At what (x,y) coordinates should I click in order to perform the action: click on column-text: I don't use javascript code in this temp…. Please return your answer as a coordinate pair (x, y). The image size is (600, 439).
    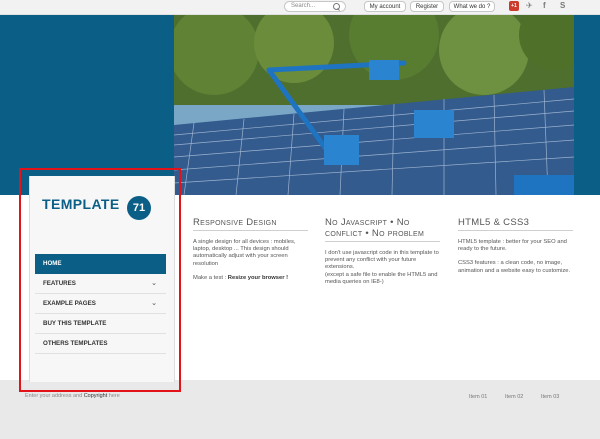
    Looking at the image, I should click on (382, 260).